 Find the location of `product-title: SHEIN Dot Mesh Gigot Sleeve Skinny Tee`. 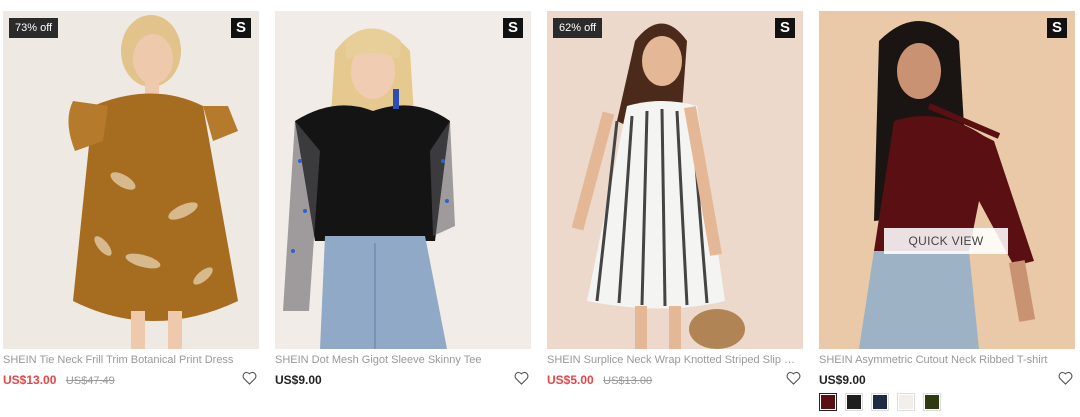

product-title: SHEIN Dot Mesh Gigot Sleeve Skinny Tee is located at coordinates (401, 360).